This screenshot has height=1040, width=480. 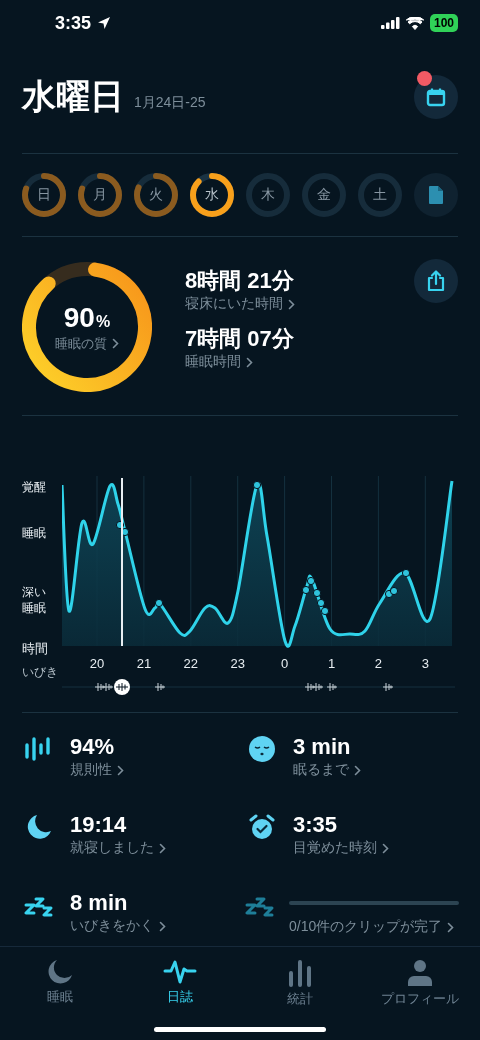 What do you see at coordinates (262, 749) in the screenshot?
I see `sleepy-face-icon` at bounding box center [262, 749].